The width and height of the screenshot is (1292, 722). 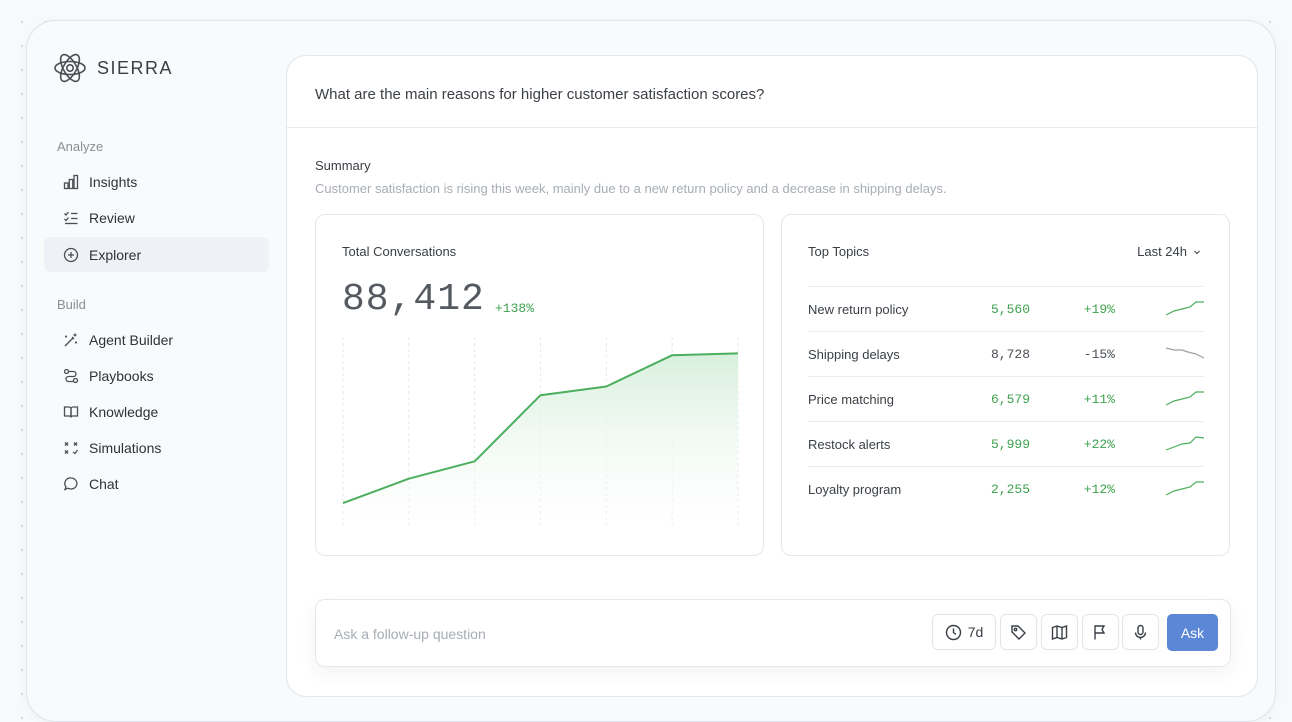 What do you see at coordinates (71, 375) in the screenshot?
I see `route-icon` at bounding box center [71, 375].